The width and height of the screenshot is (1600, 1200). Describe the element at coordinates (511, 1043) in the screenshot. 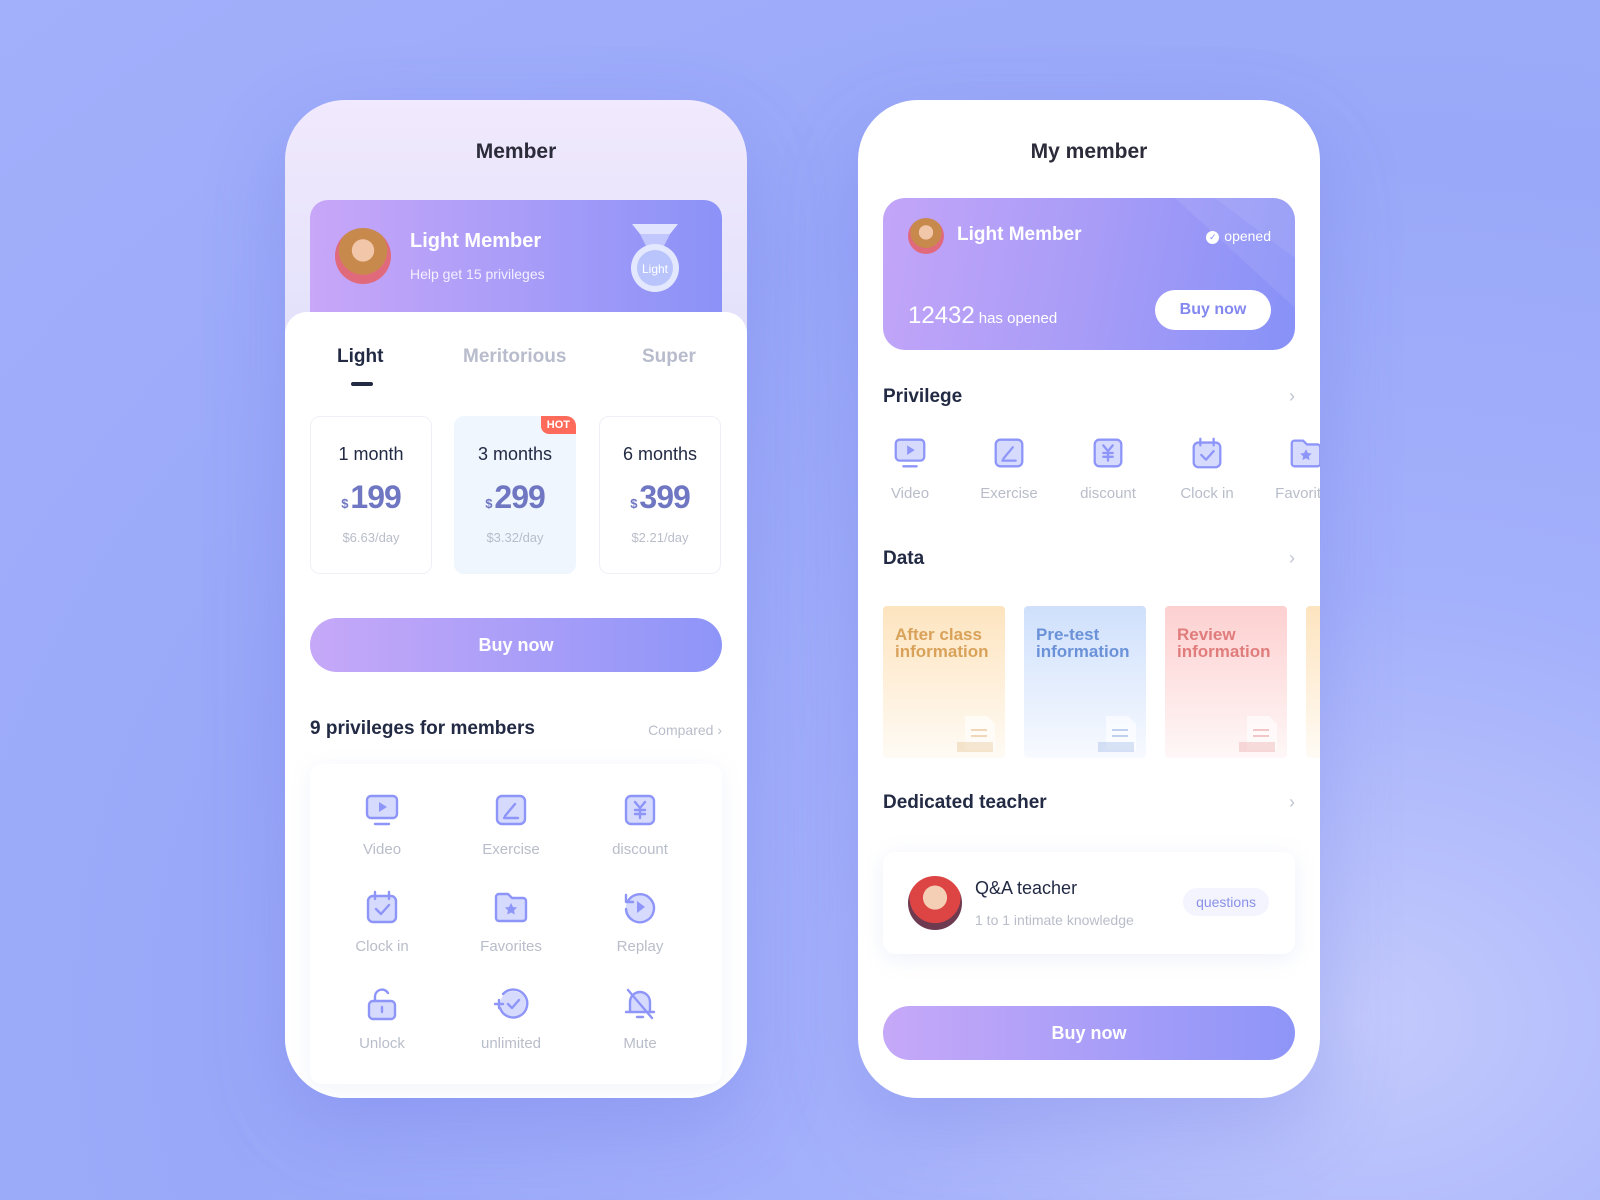

I see `privilege-label: unlimited` at that location.